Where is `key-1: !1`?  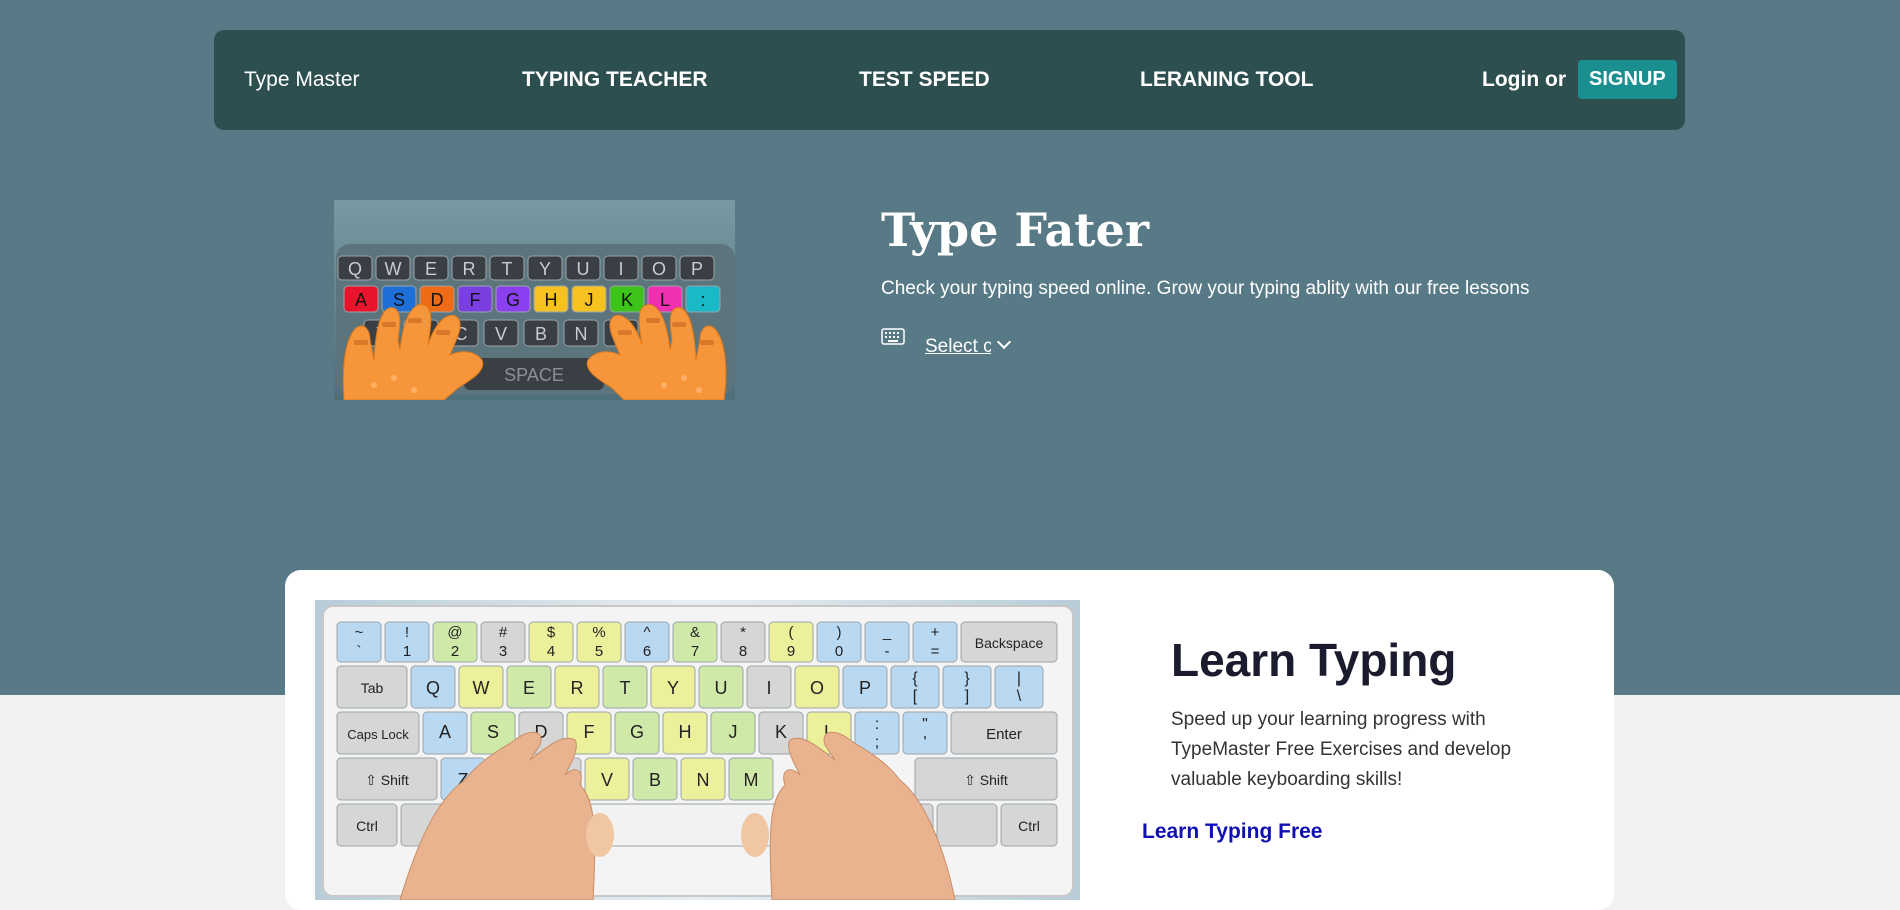 key-1: !1 is located at coordinates (407, 642).